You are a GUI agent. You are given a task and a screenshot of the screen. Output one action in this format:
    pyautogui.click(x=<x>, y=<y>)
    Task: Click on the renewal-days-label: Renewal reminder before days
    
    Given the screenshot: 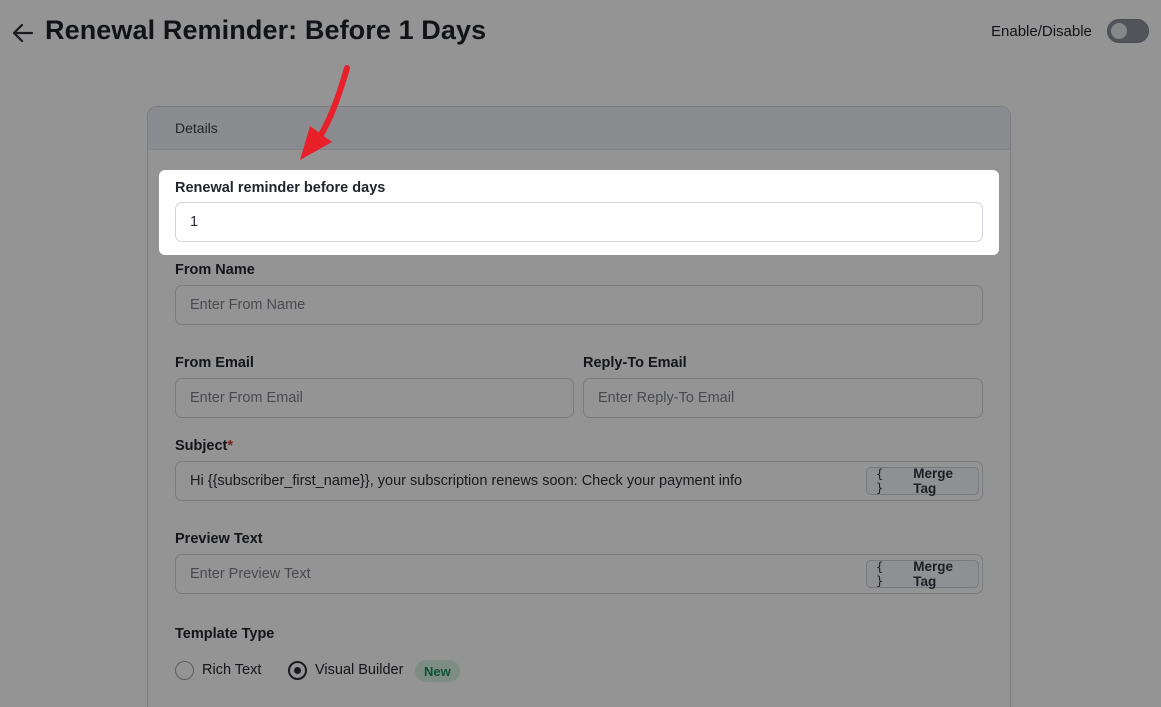 What is the action you would take?
    pyautogui.click(x=280, y=188)
    